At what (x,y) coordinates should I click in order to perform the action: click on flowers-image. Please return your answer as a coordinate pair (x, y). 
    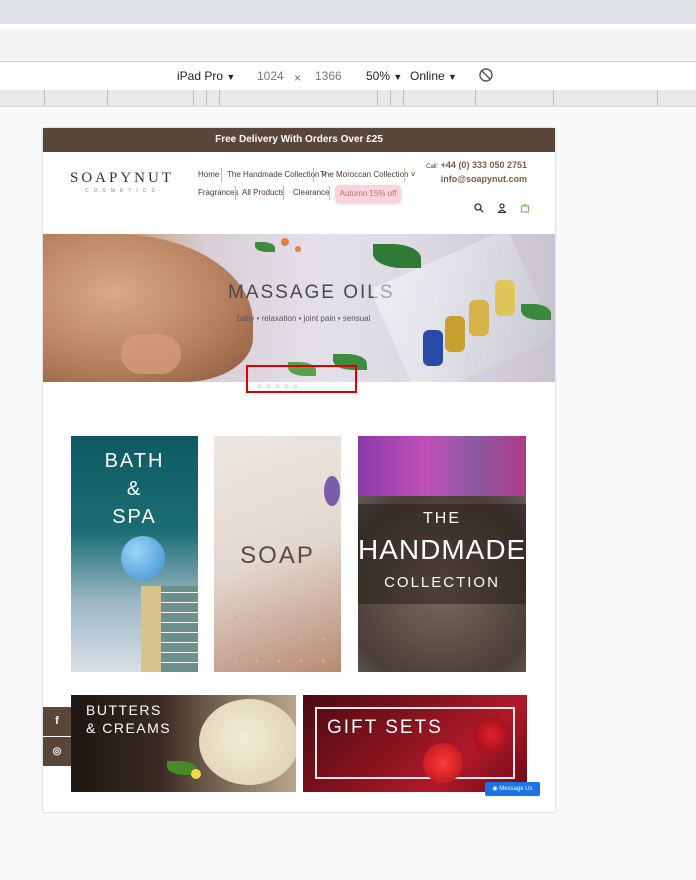
    Looking at the image, I should click on (442, 466).